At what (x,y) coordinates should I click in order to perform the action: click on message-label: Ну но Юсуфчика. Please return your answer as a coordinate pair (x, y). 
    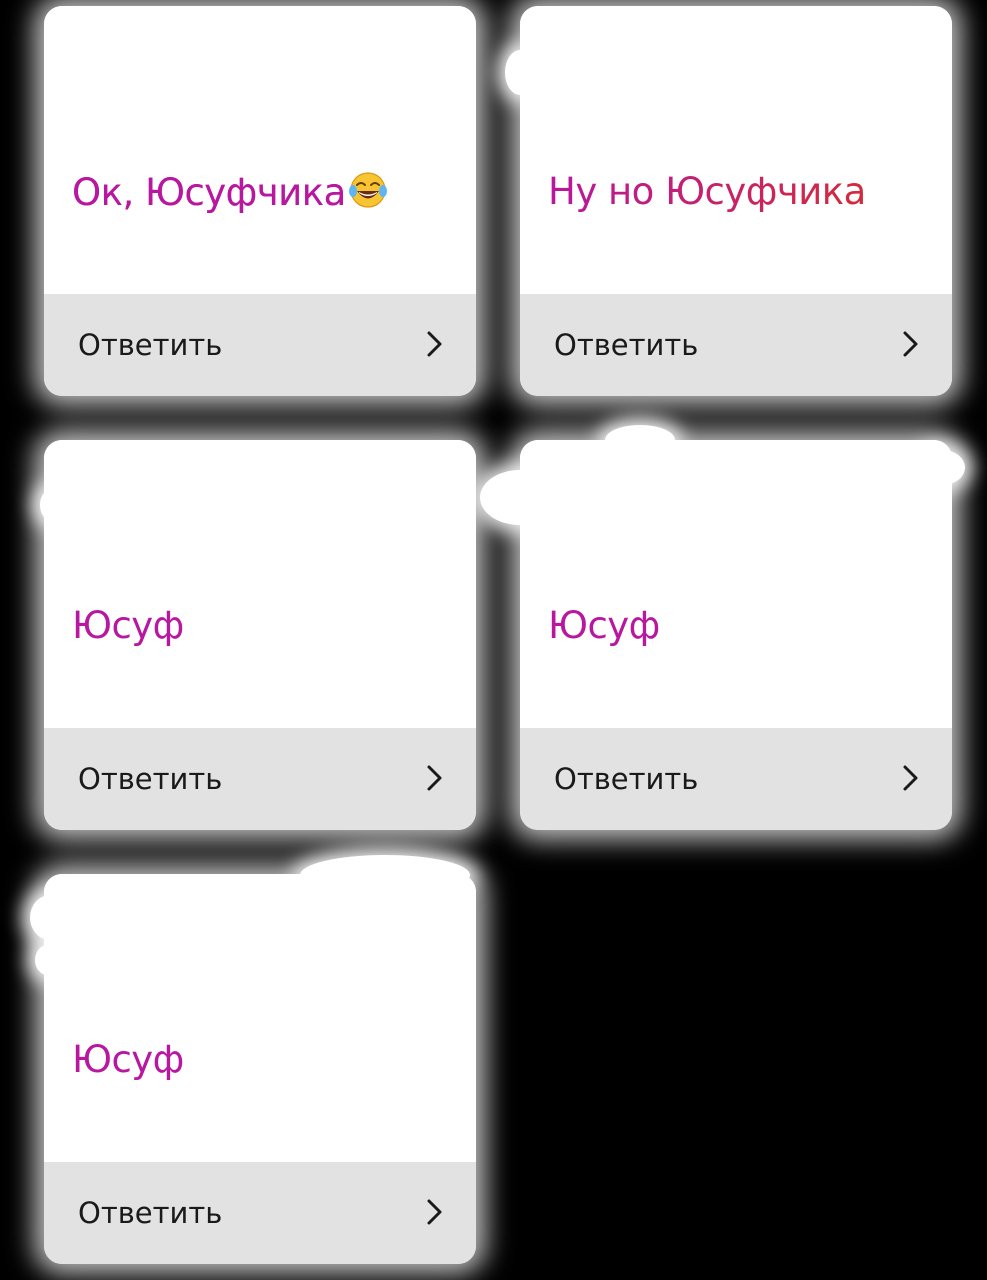
    Looking at the image, I should click on (707, 191).